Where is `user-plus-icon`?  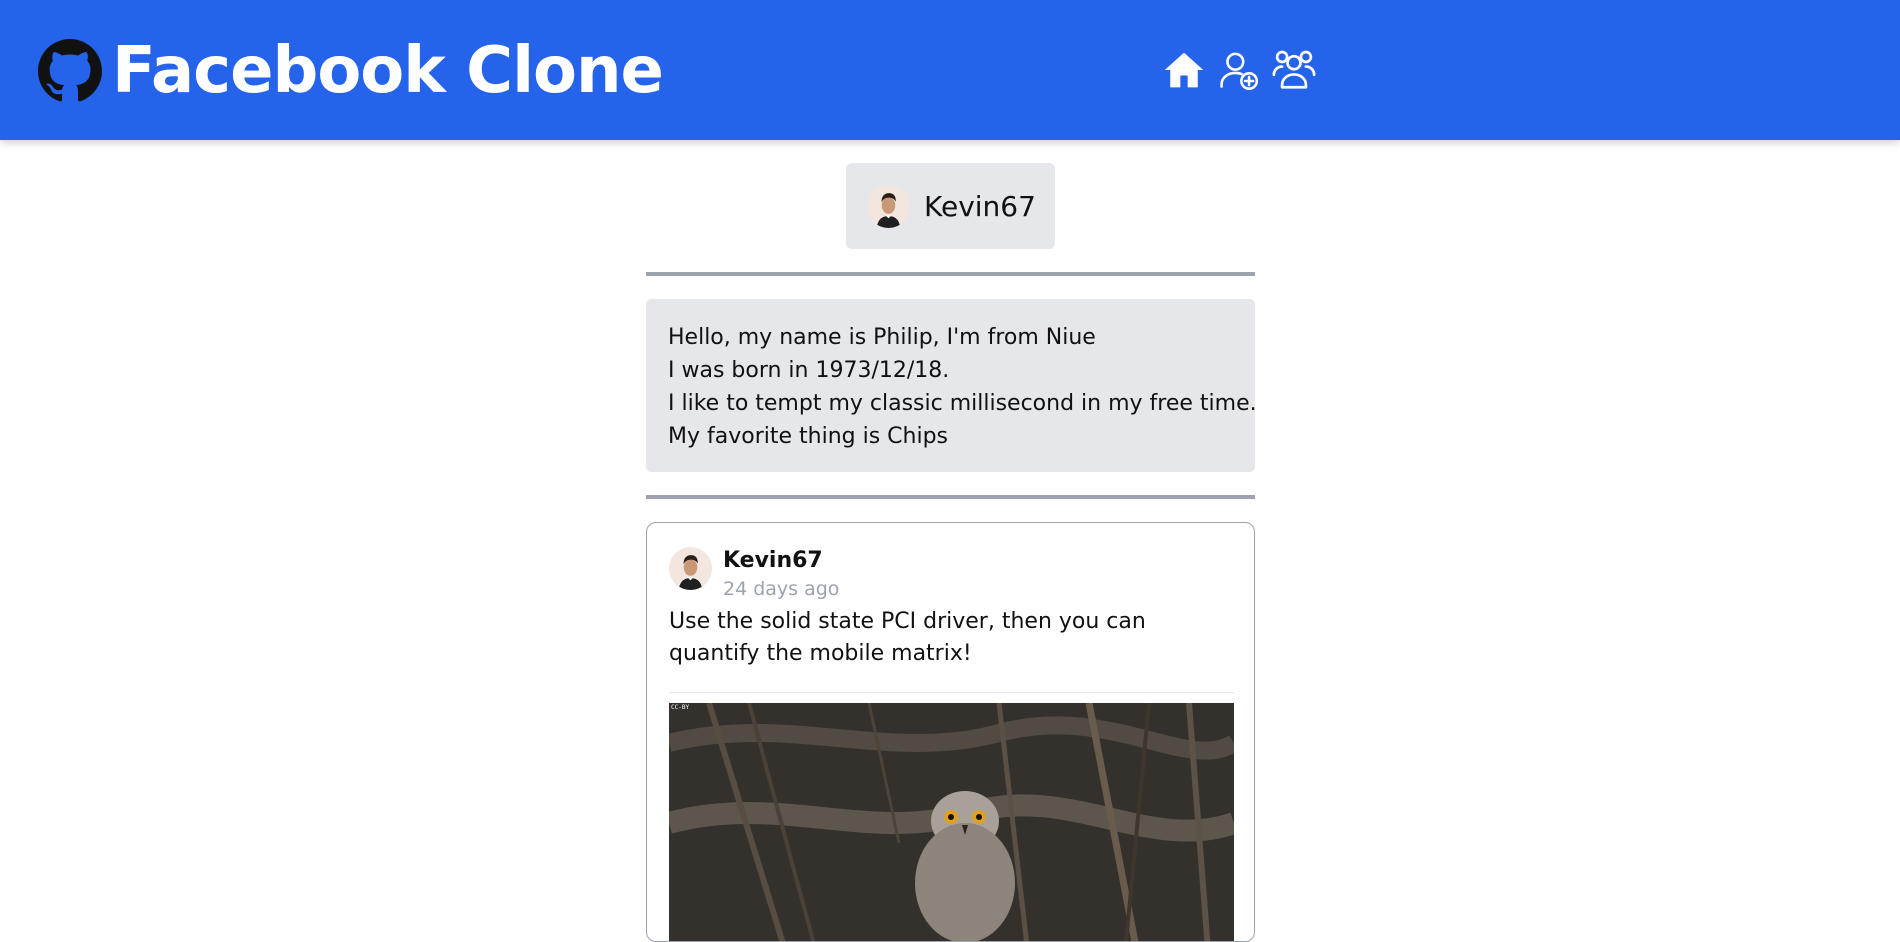 user-plus-icon is located at coordinates (1239, 71).